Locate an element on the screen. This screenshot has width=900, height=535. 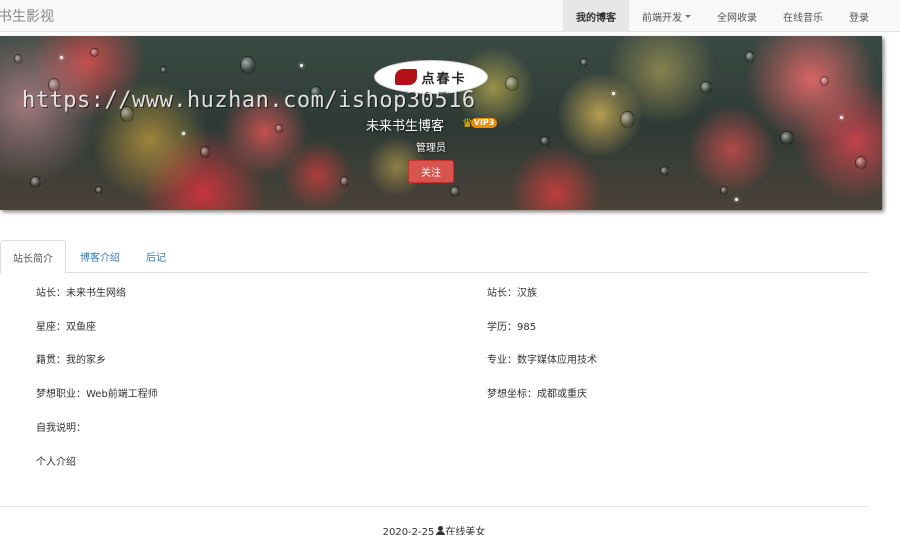
nav-item-frontend: 前端开发 is located at coordinates (666, 16).